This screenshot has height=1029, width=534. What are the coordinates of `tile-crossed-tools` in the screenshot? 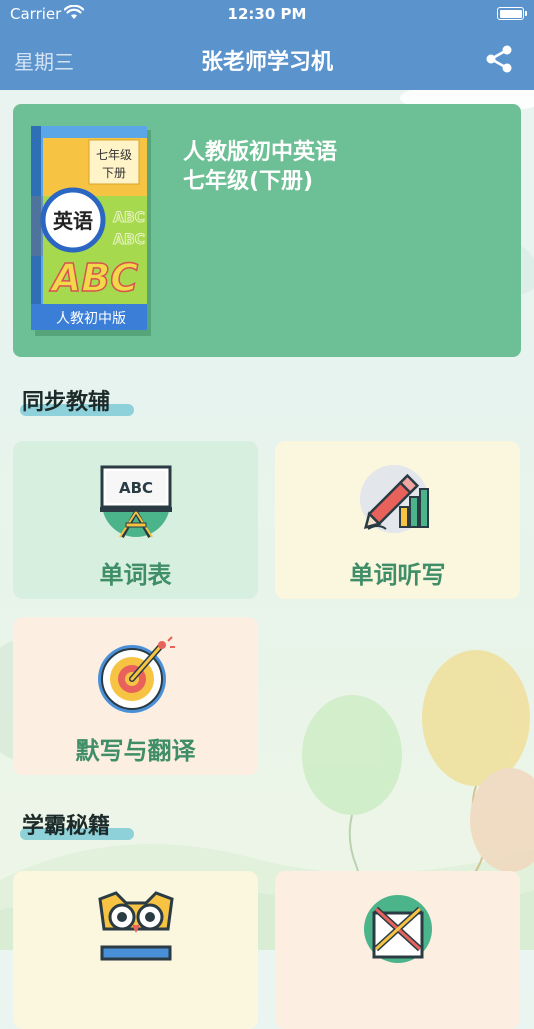 It's located at (397, 950).